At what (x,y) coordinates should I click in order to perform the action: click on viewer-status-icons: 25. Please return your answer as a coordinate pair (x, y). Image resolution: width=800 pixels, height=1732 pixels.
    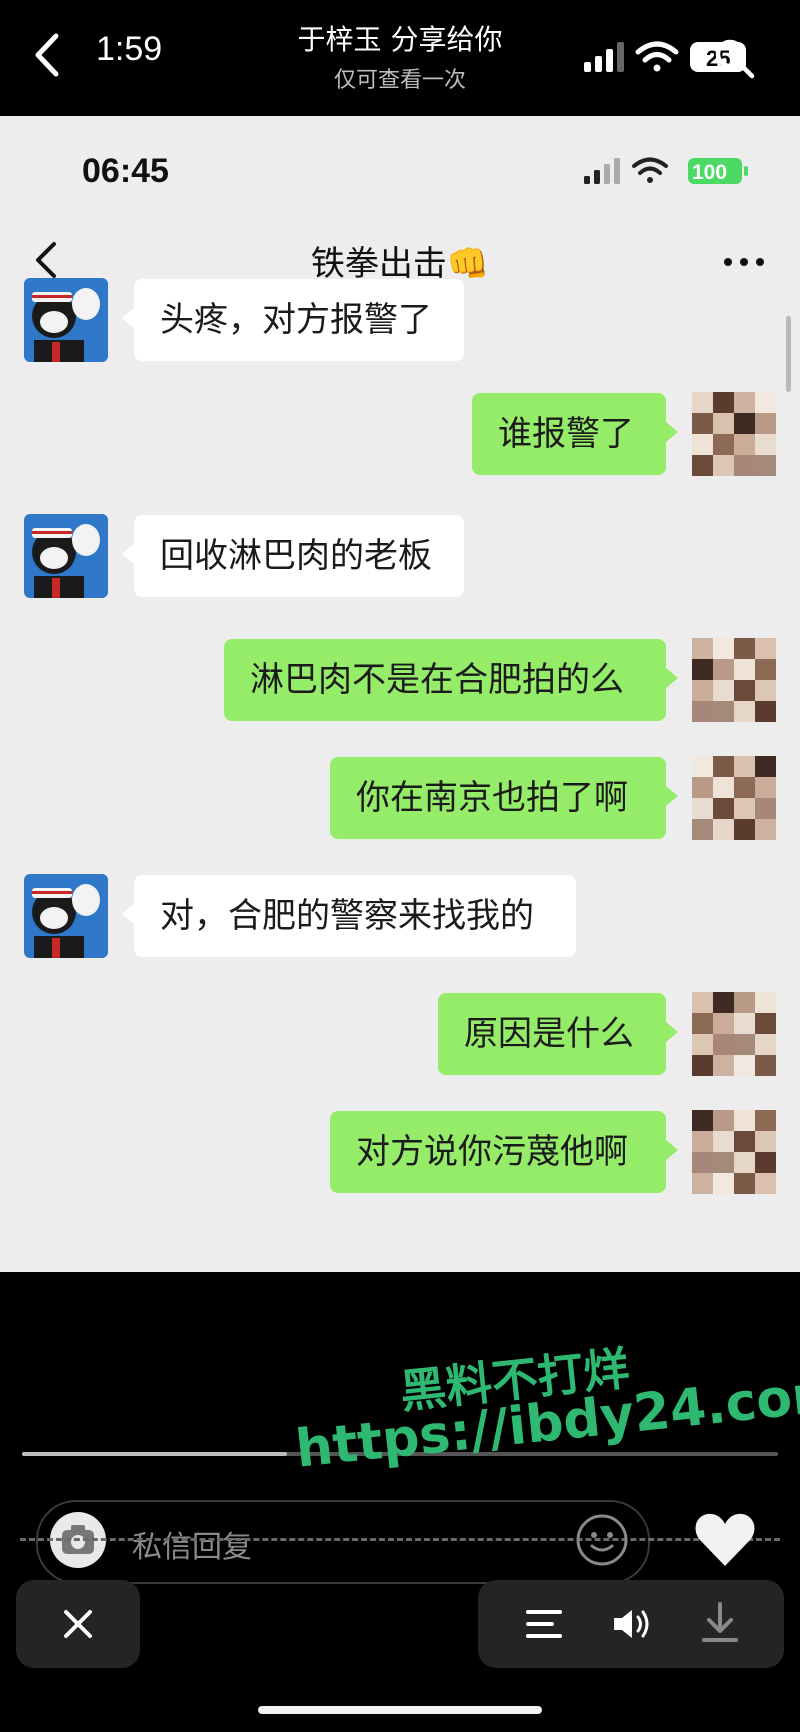
    Looking at the image, I should click on (669, 59).